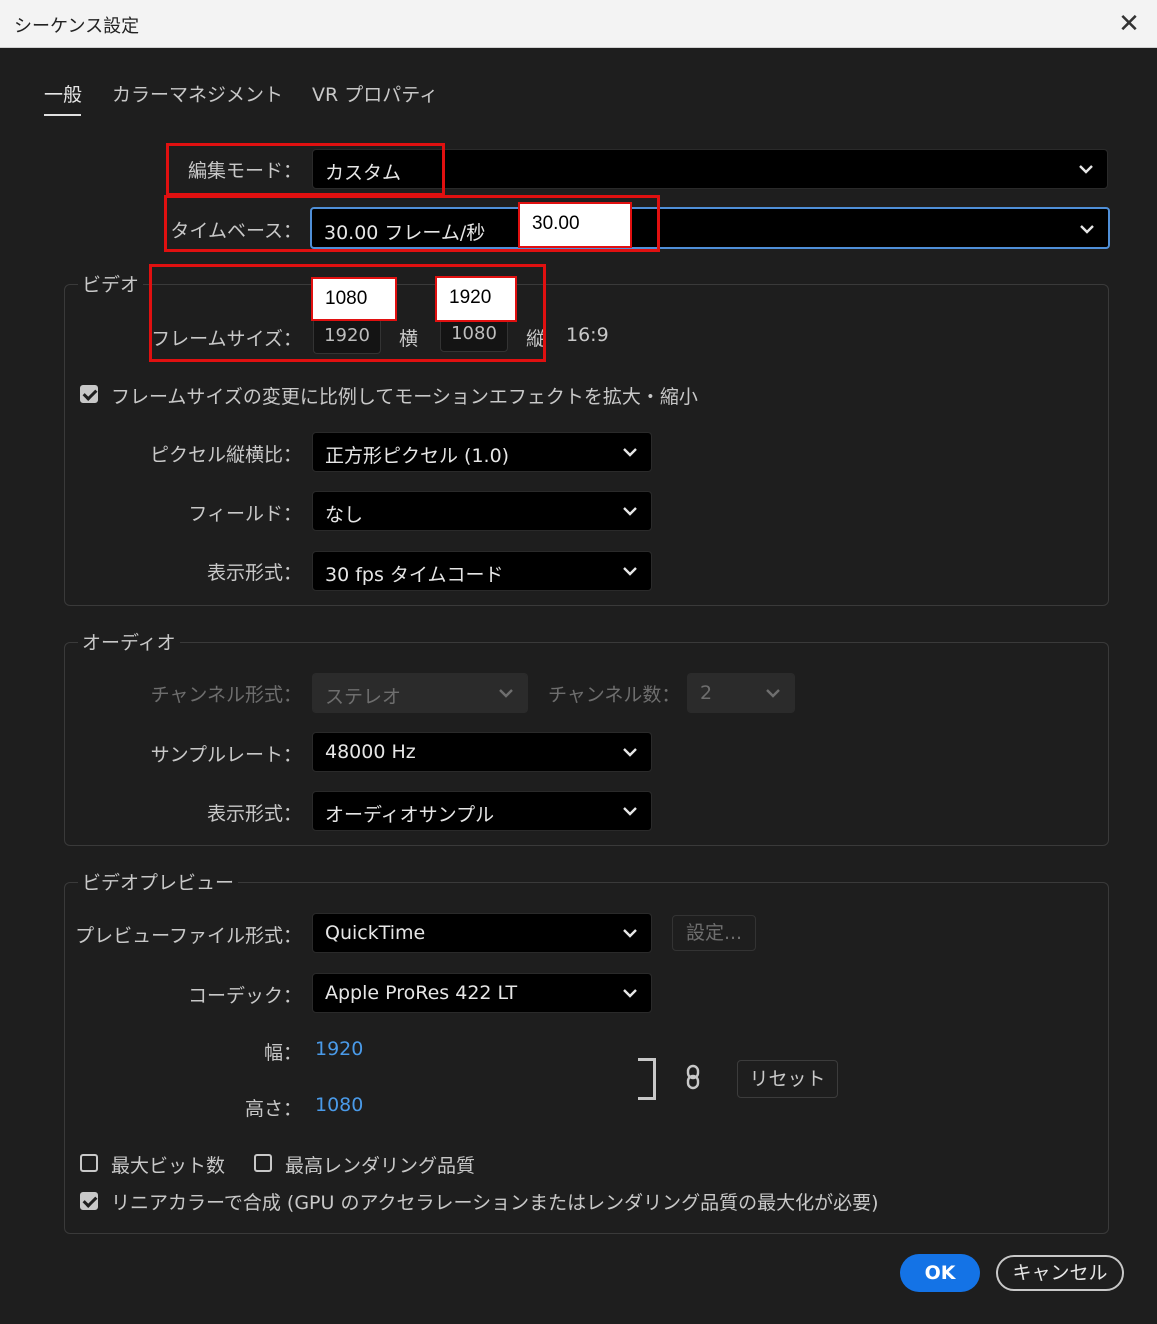  I want to click on preview-width-label: 幅：, so click(282, 1053).